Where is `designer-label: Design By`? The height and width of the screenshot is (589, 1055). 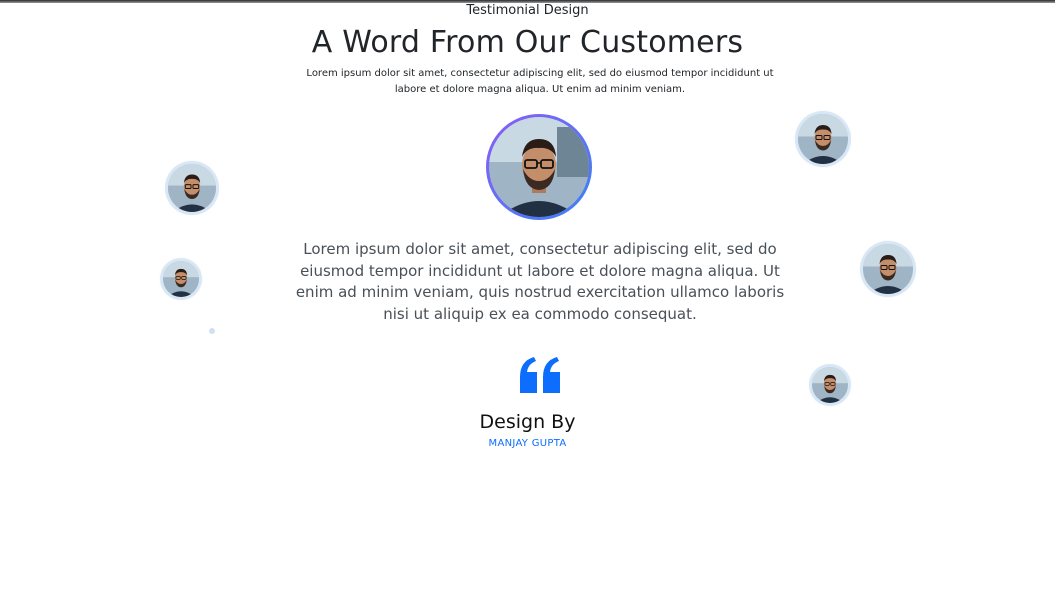
designer-label: Design By is located at coordinates (527, 422).